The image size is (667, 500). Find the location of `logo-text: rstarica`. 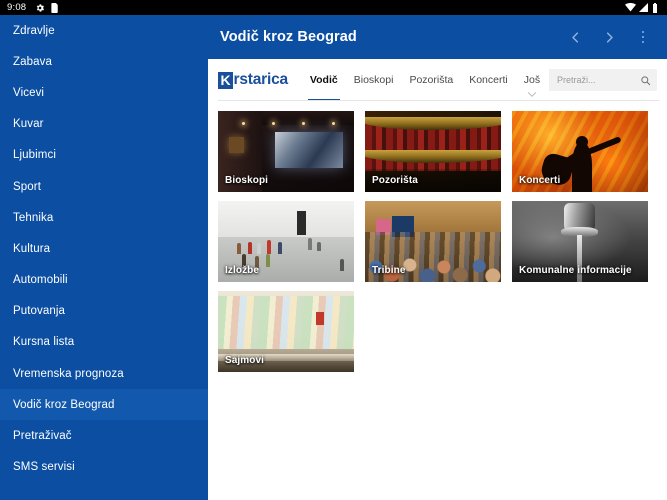

logo-text: rstarica is located at coordinates (261, 80).